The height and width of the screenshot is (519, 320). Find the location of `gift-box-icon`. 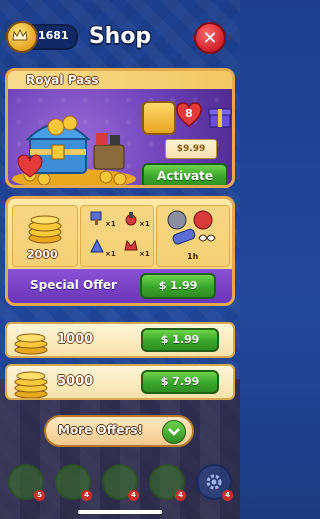

gift-box-icon is located at coordinates (220, 118).